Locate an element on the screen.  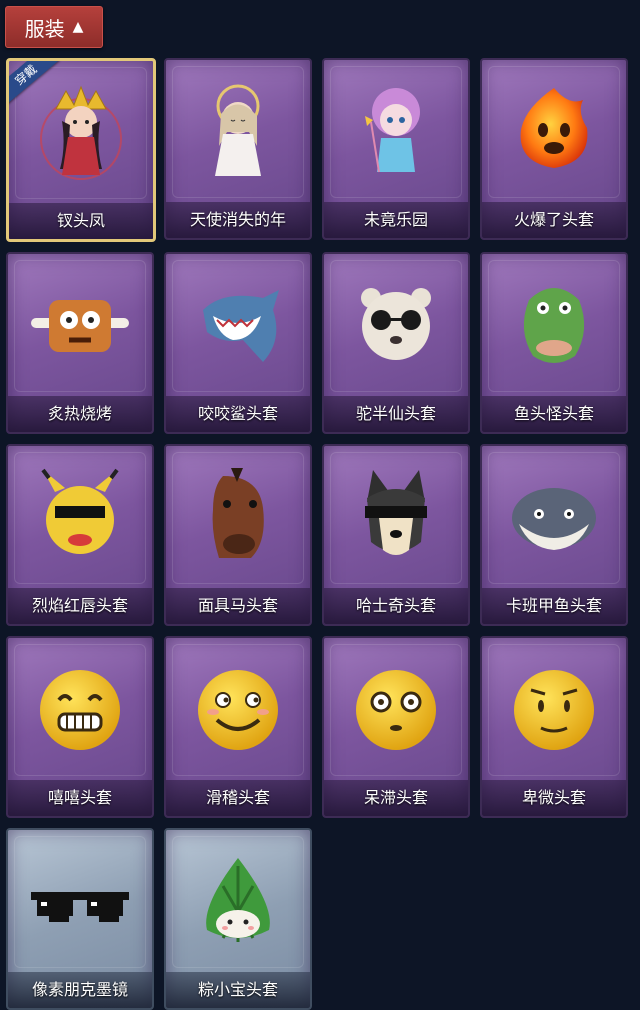
horse-mask-icon is located at coordinates (238, 517).